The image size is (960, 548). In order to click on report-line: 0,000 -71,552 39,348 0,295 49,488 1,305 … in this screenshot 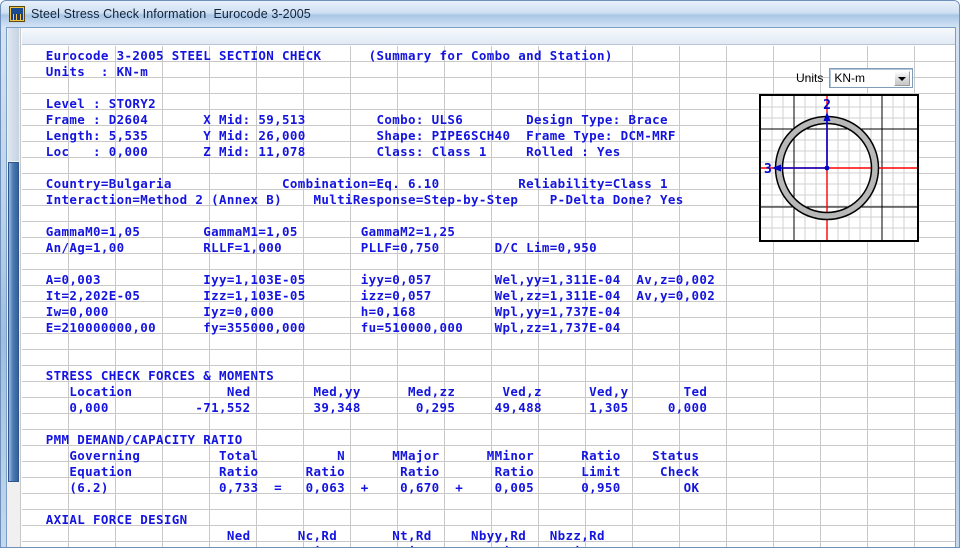, I will do `click(369, 407)`.